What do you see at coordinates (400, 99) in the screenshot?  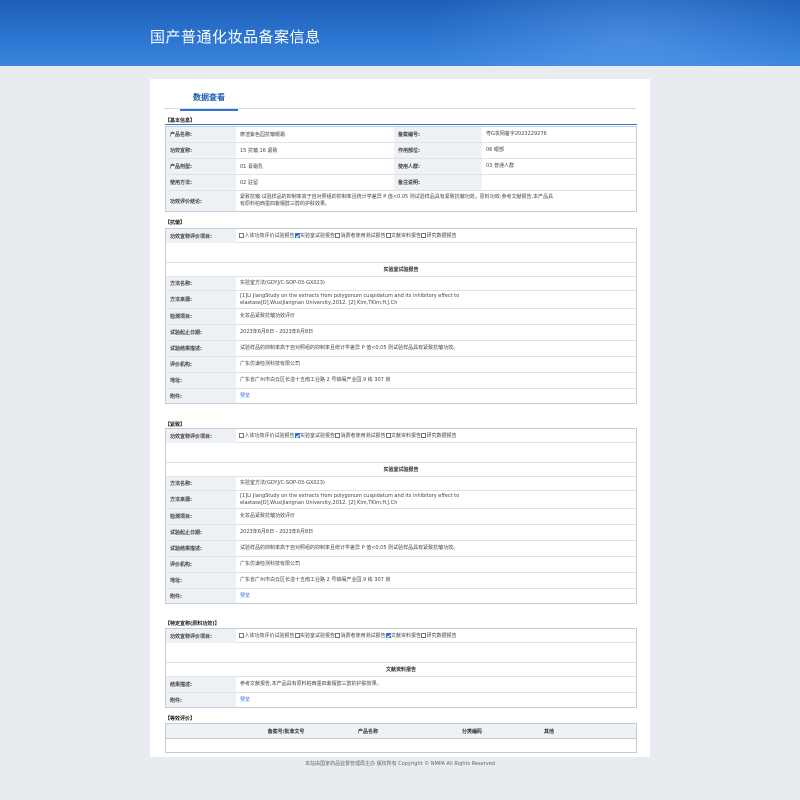 I see `tab-bar: 数据查看` at bounding box center [400, 99].